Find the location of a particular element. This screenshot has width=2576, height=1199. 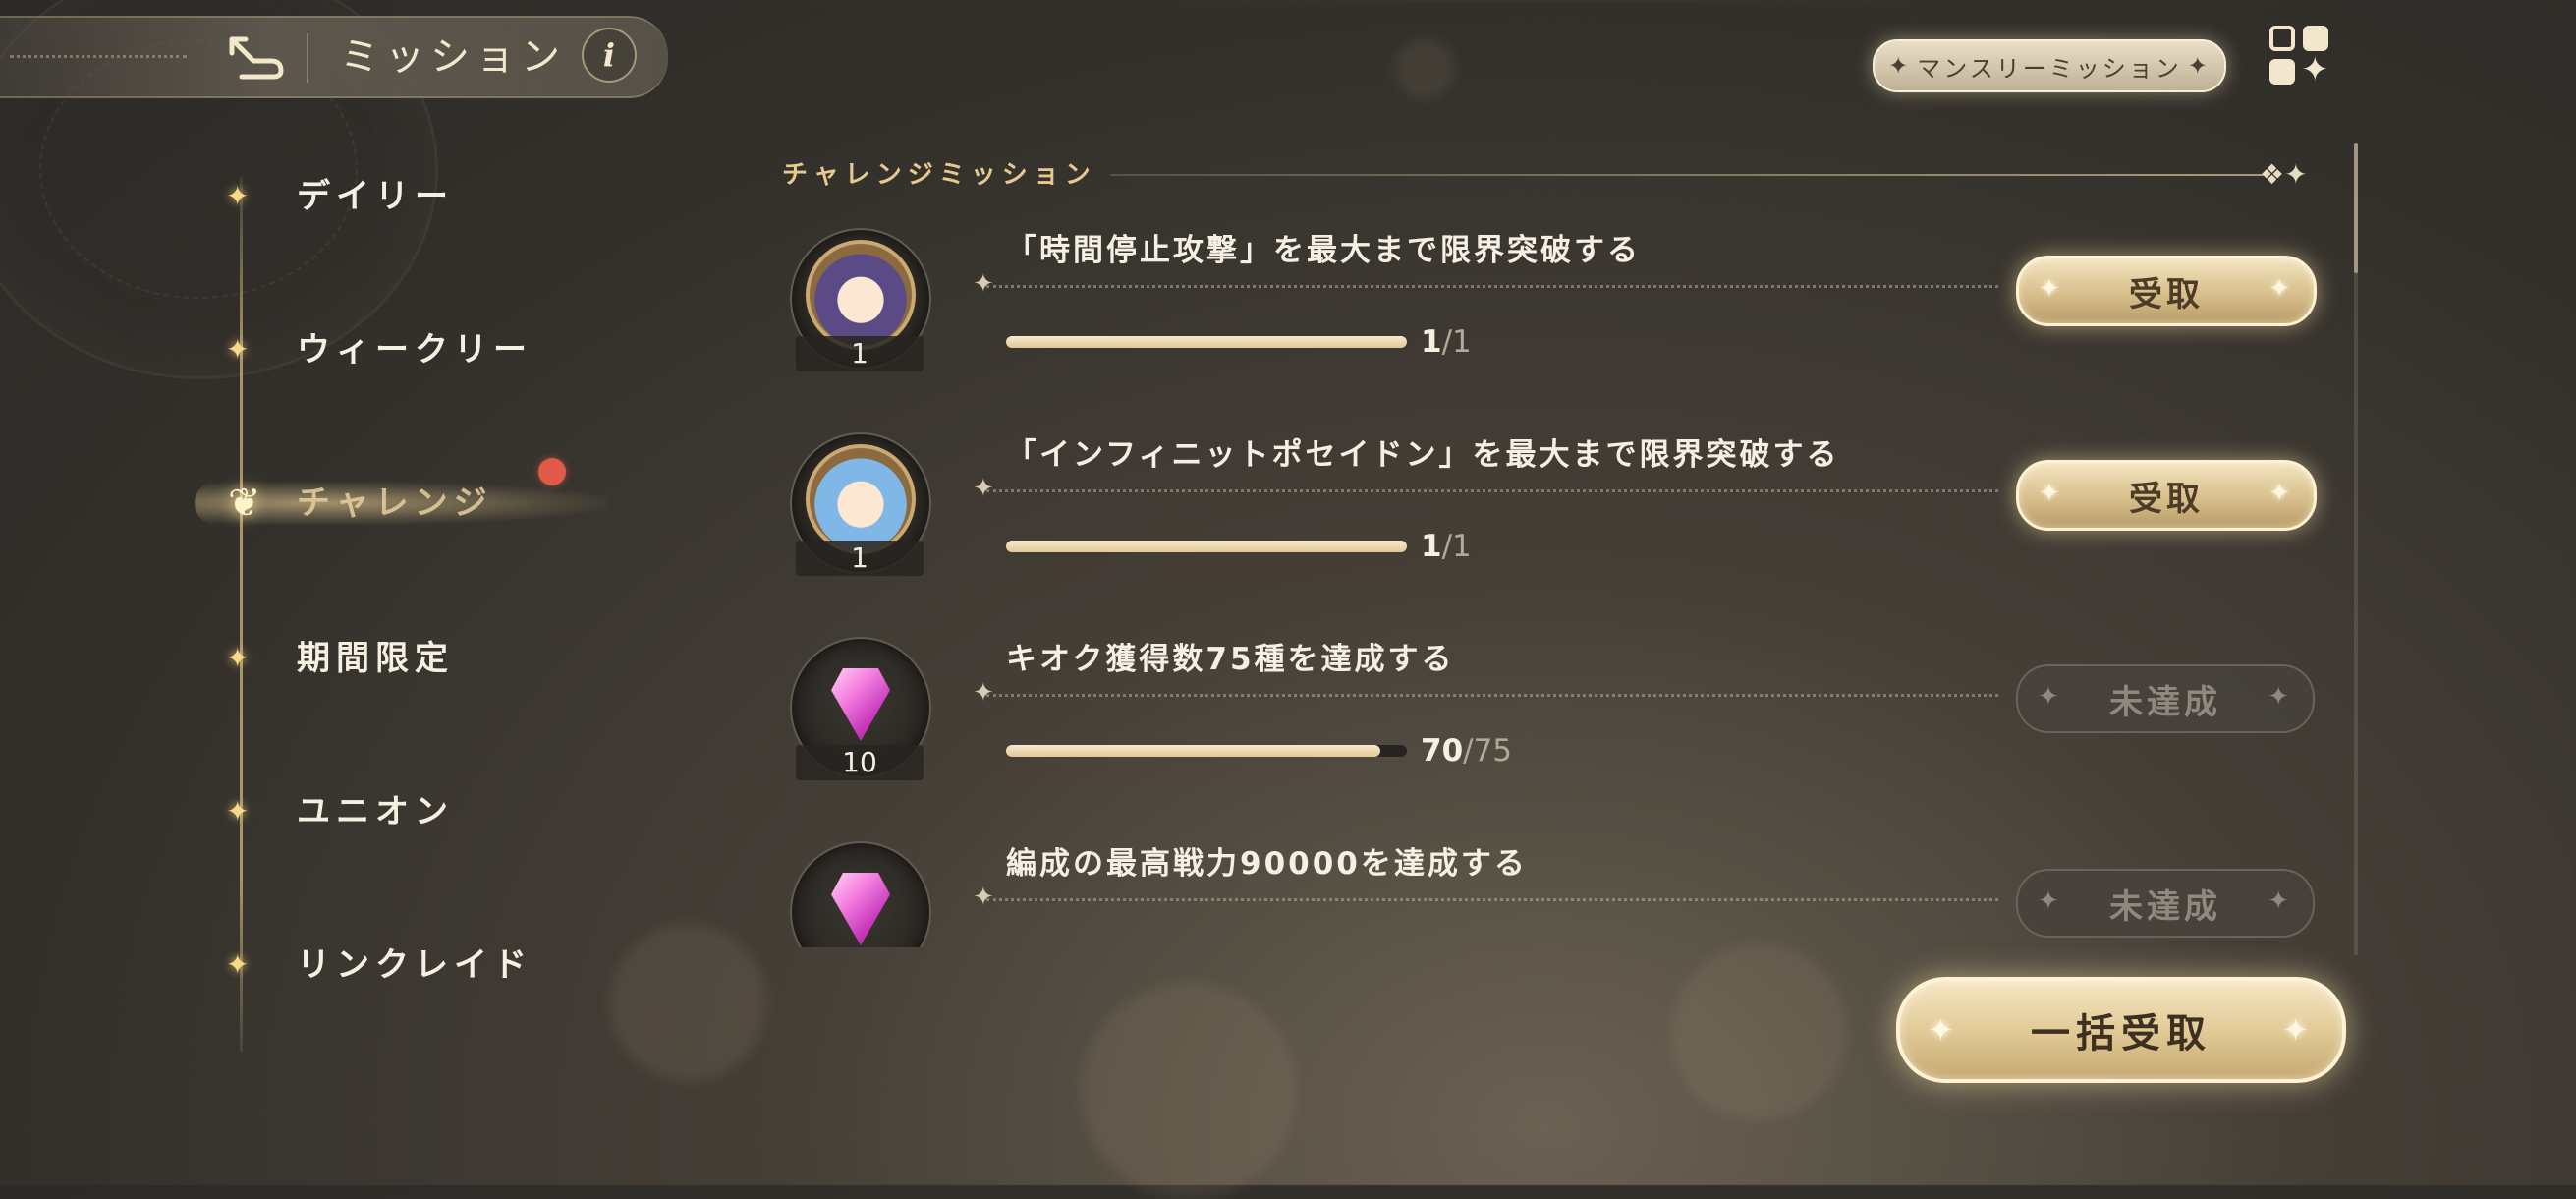

heart-emblem-icon: ❦ is located at coordinates (244, 503).